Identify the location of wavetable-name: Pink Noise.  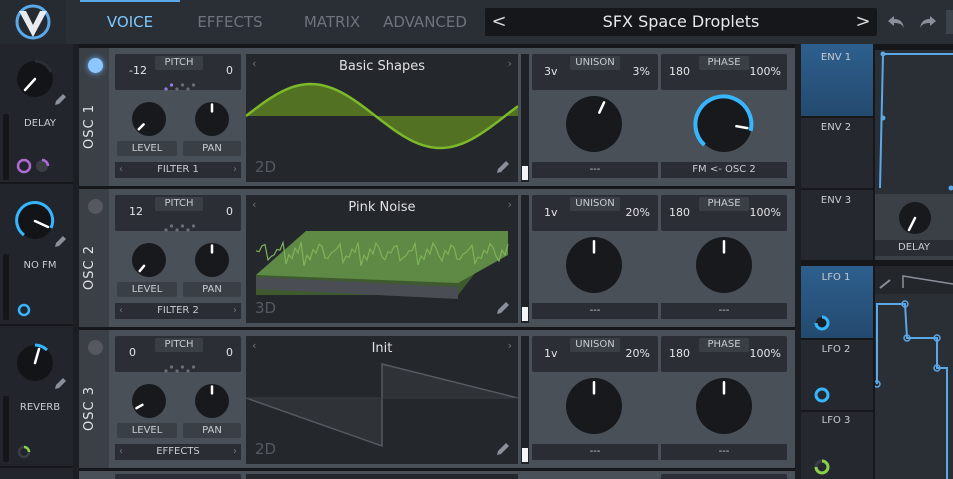
(382, 207).